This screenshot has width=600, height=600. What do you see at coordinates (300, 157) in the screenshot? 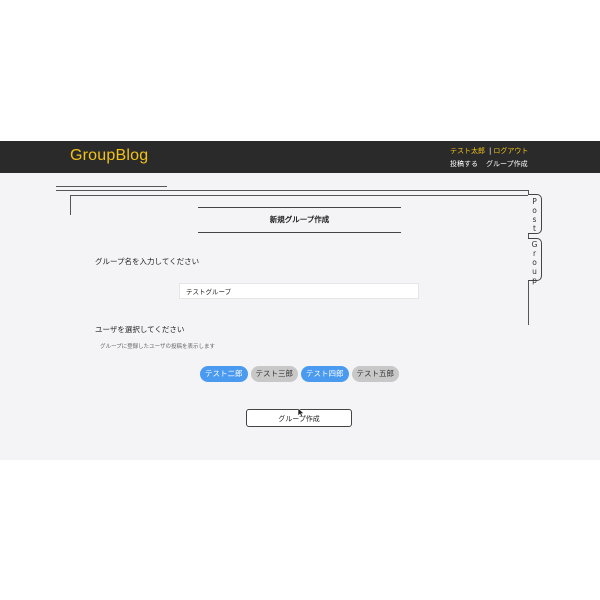
I see `header-bar: GroupBlog テスト太郎 | ログアウト 投稿する グループ作成` at bounding box center [300, 157].